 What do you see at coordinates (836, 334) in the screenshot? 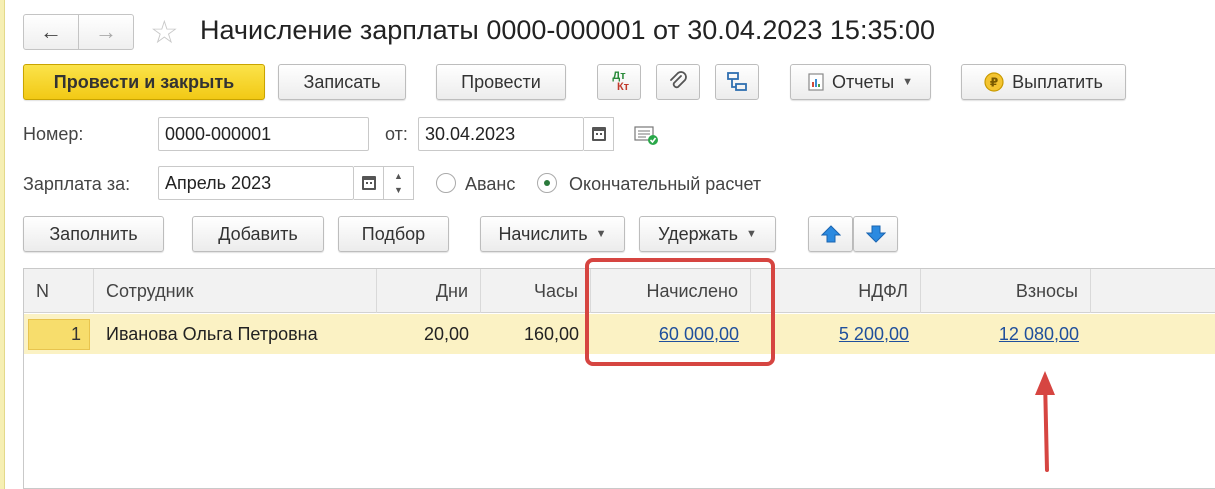
I see `ndfl-link: 5 200,00` at bounding box center [836, 334].